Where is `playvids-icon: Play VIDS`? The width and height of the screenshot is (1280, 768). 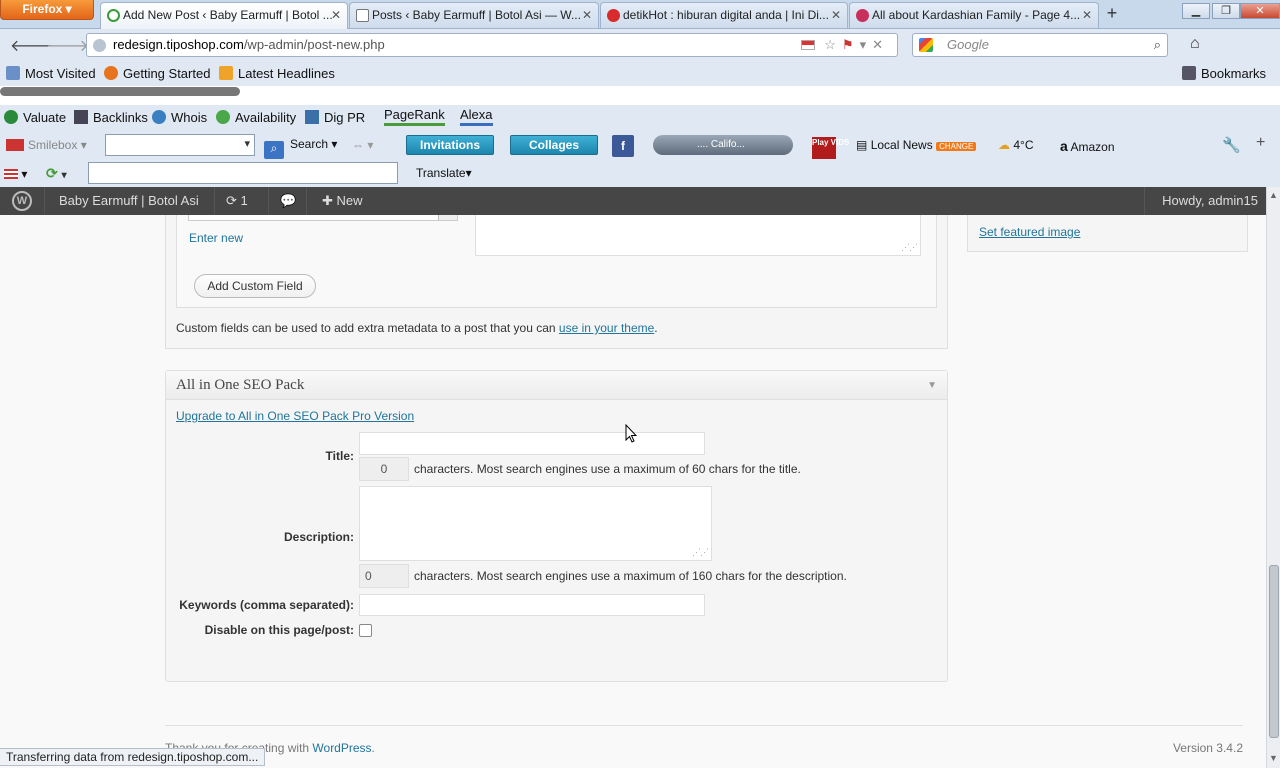 playvids-icon: Play VIDS is located at coordinates (830, 148).